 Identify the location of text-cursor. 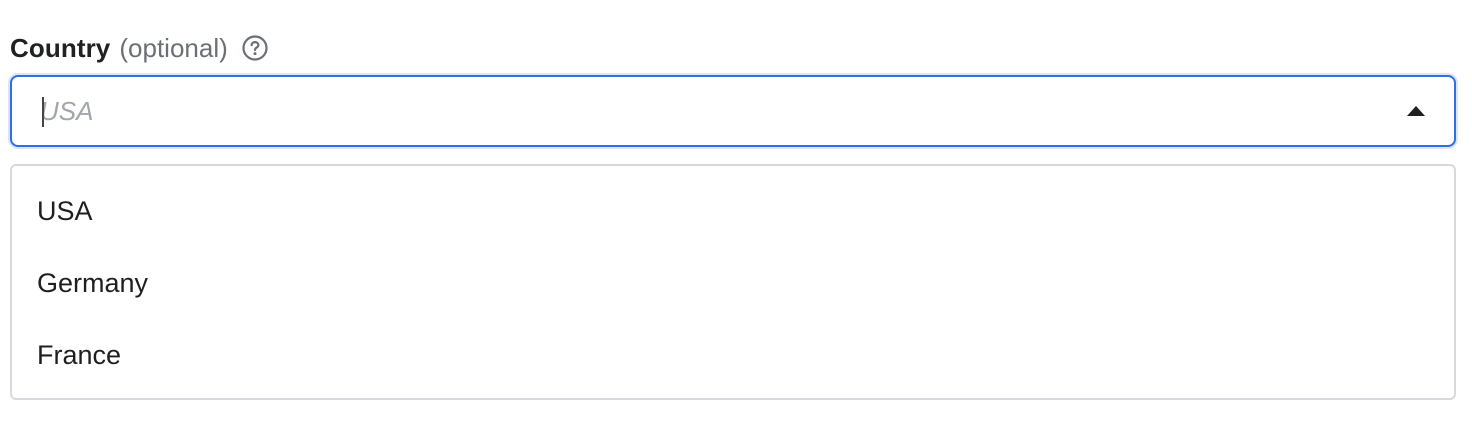
(43, 112).